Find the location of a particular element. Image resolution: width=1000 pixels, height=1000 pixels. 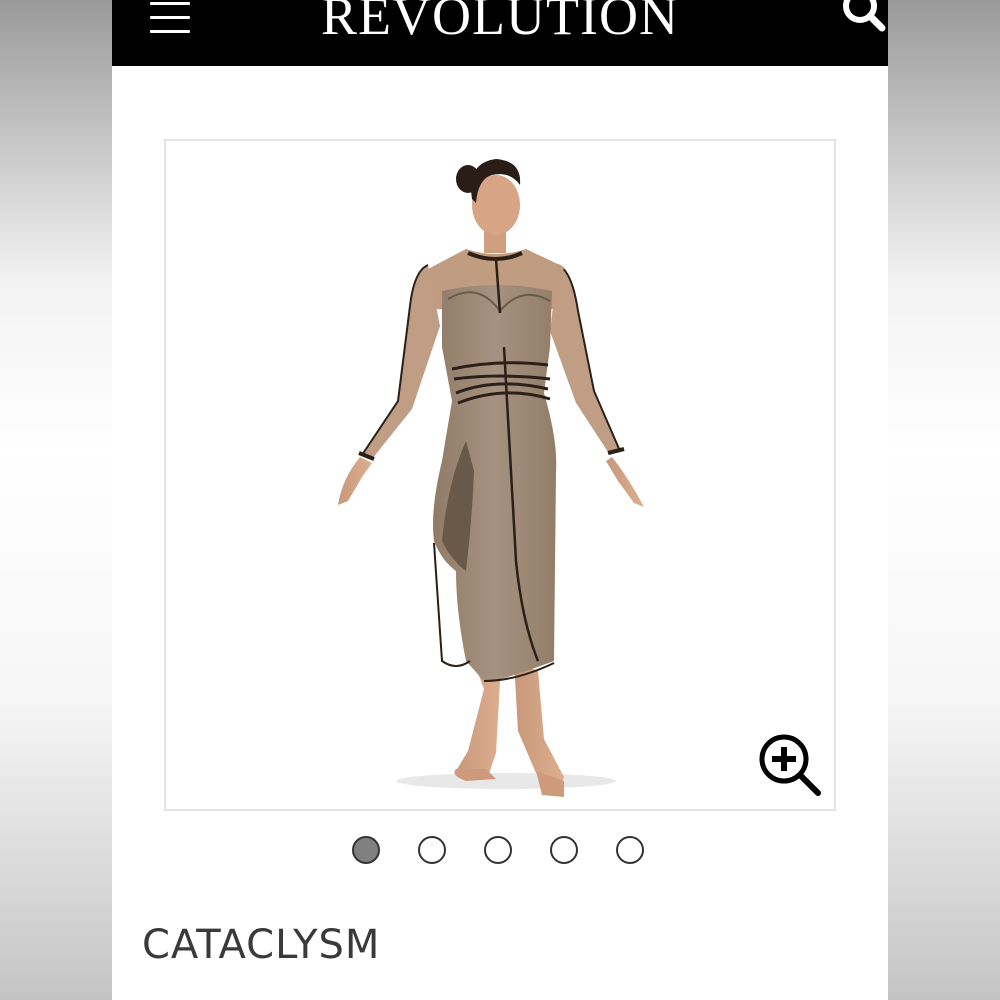

site-header: REVOLUTION is located at coordinates (500, 33).